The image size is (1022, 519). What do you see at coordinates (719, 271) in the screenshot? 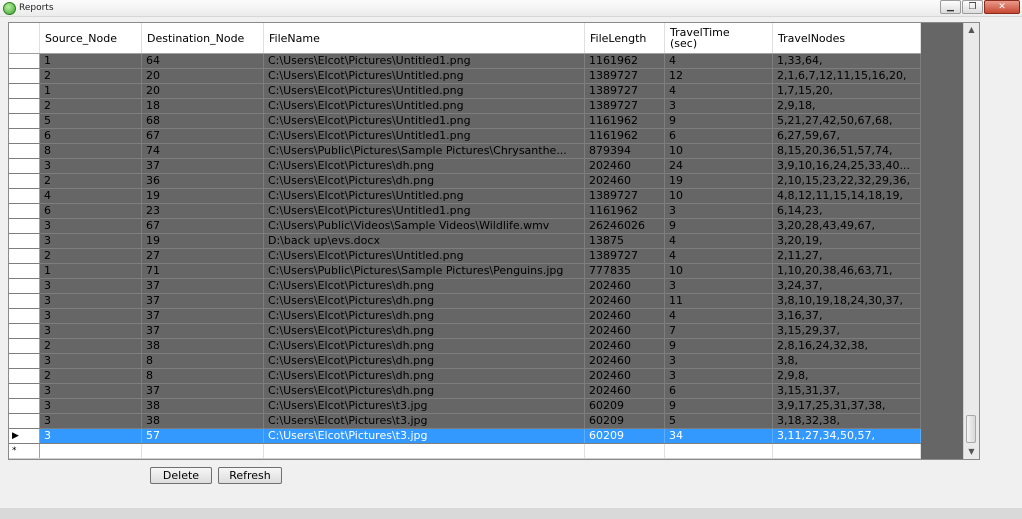
I see `cell-traveltime: 10` at bounding box center [719, 271].